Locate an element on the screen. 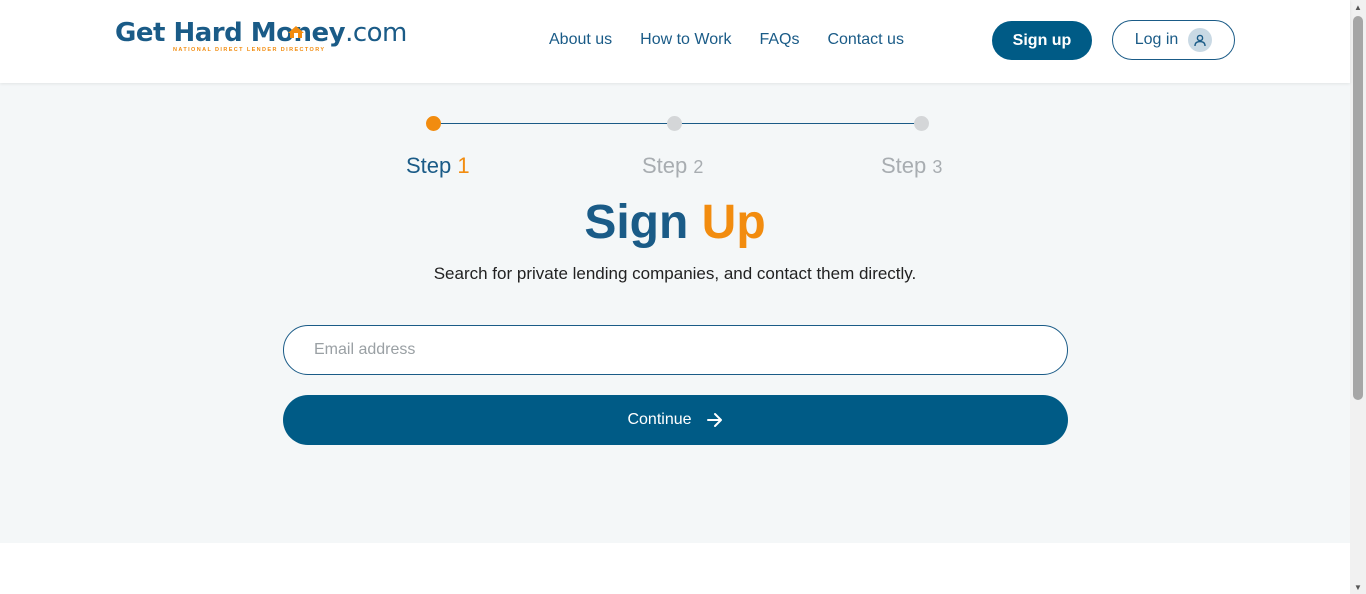 Image resolution: width=1366 pixels, height=594 pixels. nav-contact-us: Contact us is located at coordinates (865, 40).